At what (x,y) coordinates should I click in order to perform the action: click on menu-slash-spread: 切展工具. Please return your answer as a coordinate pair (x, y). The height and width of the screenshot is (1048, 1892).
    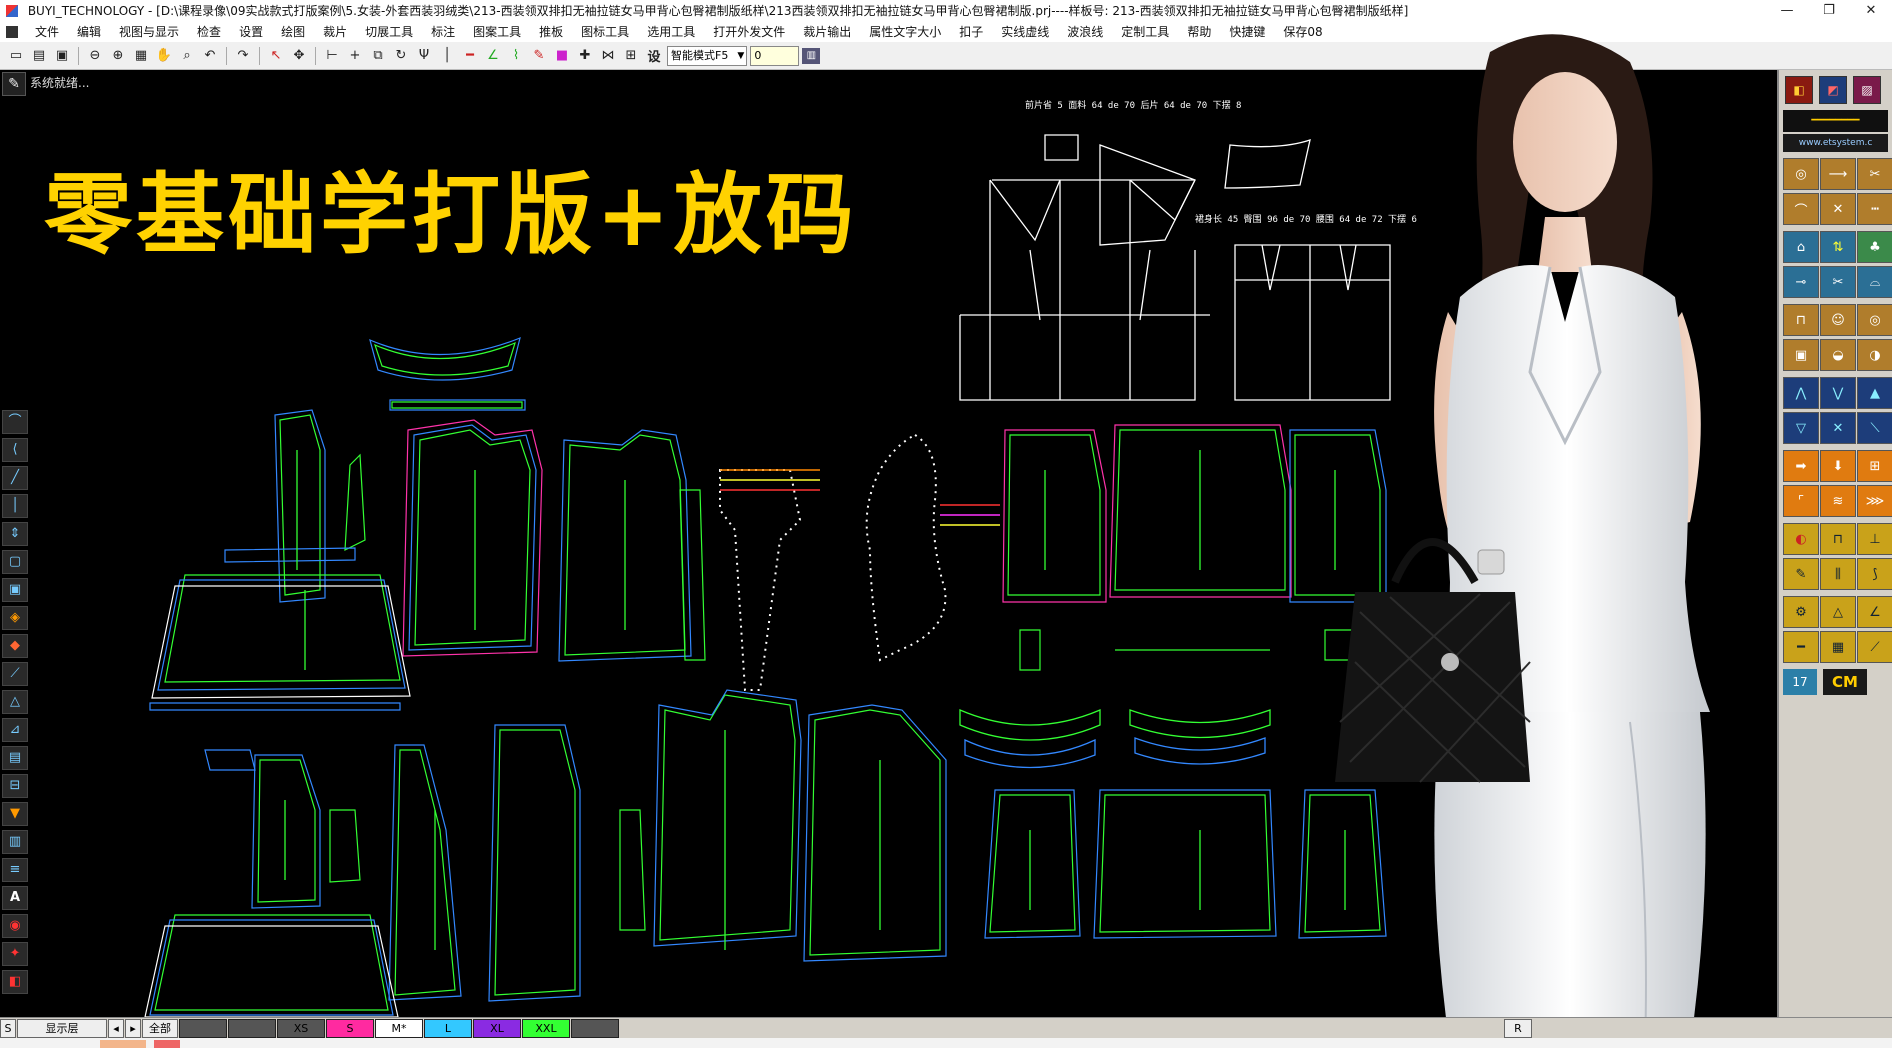
    Looking at the image, I should click on (389, 32).